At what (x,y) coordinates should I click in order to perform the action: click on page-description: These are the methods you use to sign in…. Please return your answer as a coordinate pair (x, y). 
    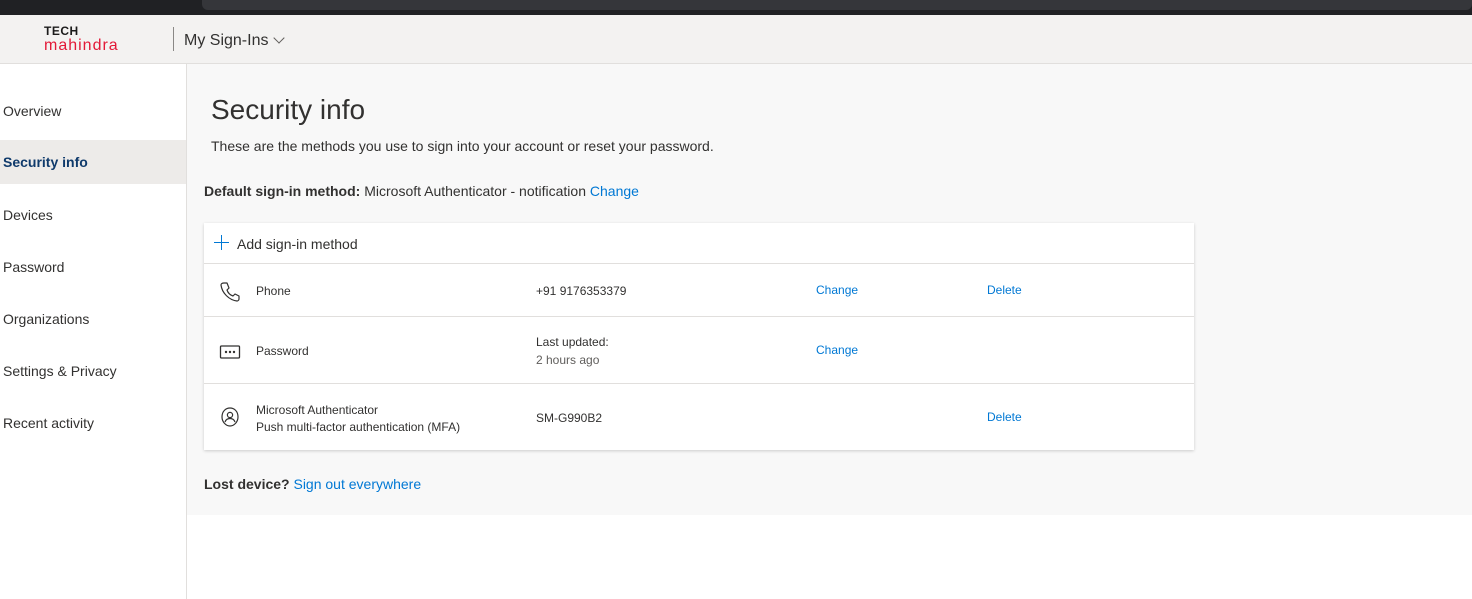
    Looking at the image, I should click on (462, 146).